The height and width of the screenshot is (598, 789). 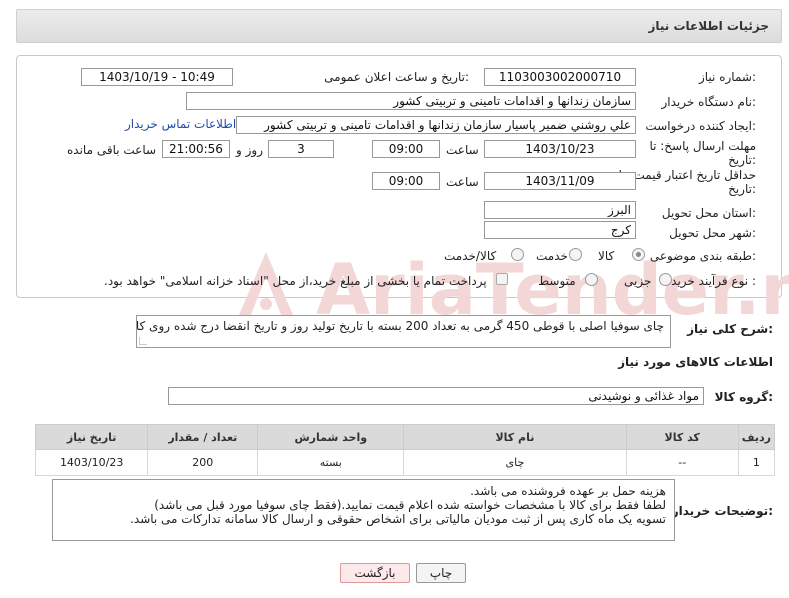 What do you see at coordinates (702, 256) in the screenshot?
I see `category-label: طبقه بندی موضوعی:` at bounding box center [702, 256].